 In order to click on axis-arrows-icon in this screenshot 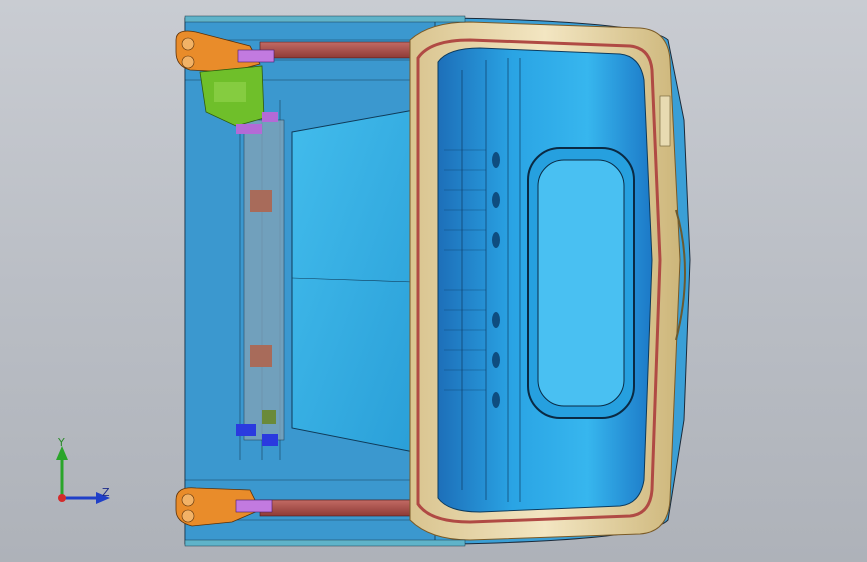, I will do `click(83, 475)`.